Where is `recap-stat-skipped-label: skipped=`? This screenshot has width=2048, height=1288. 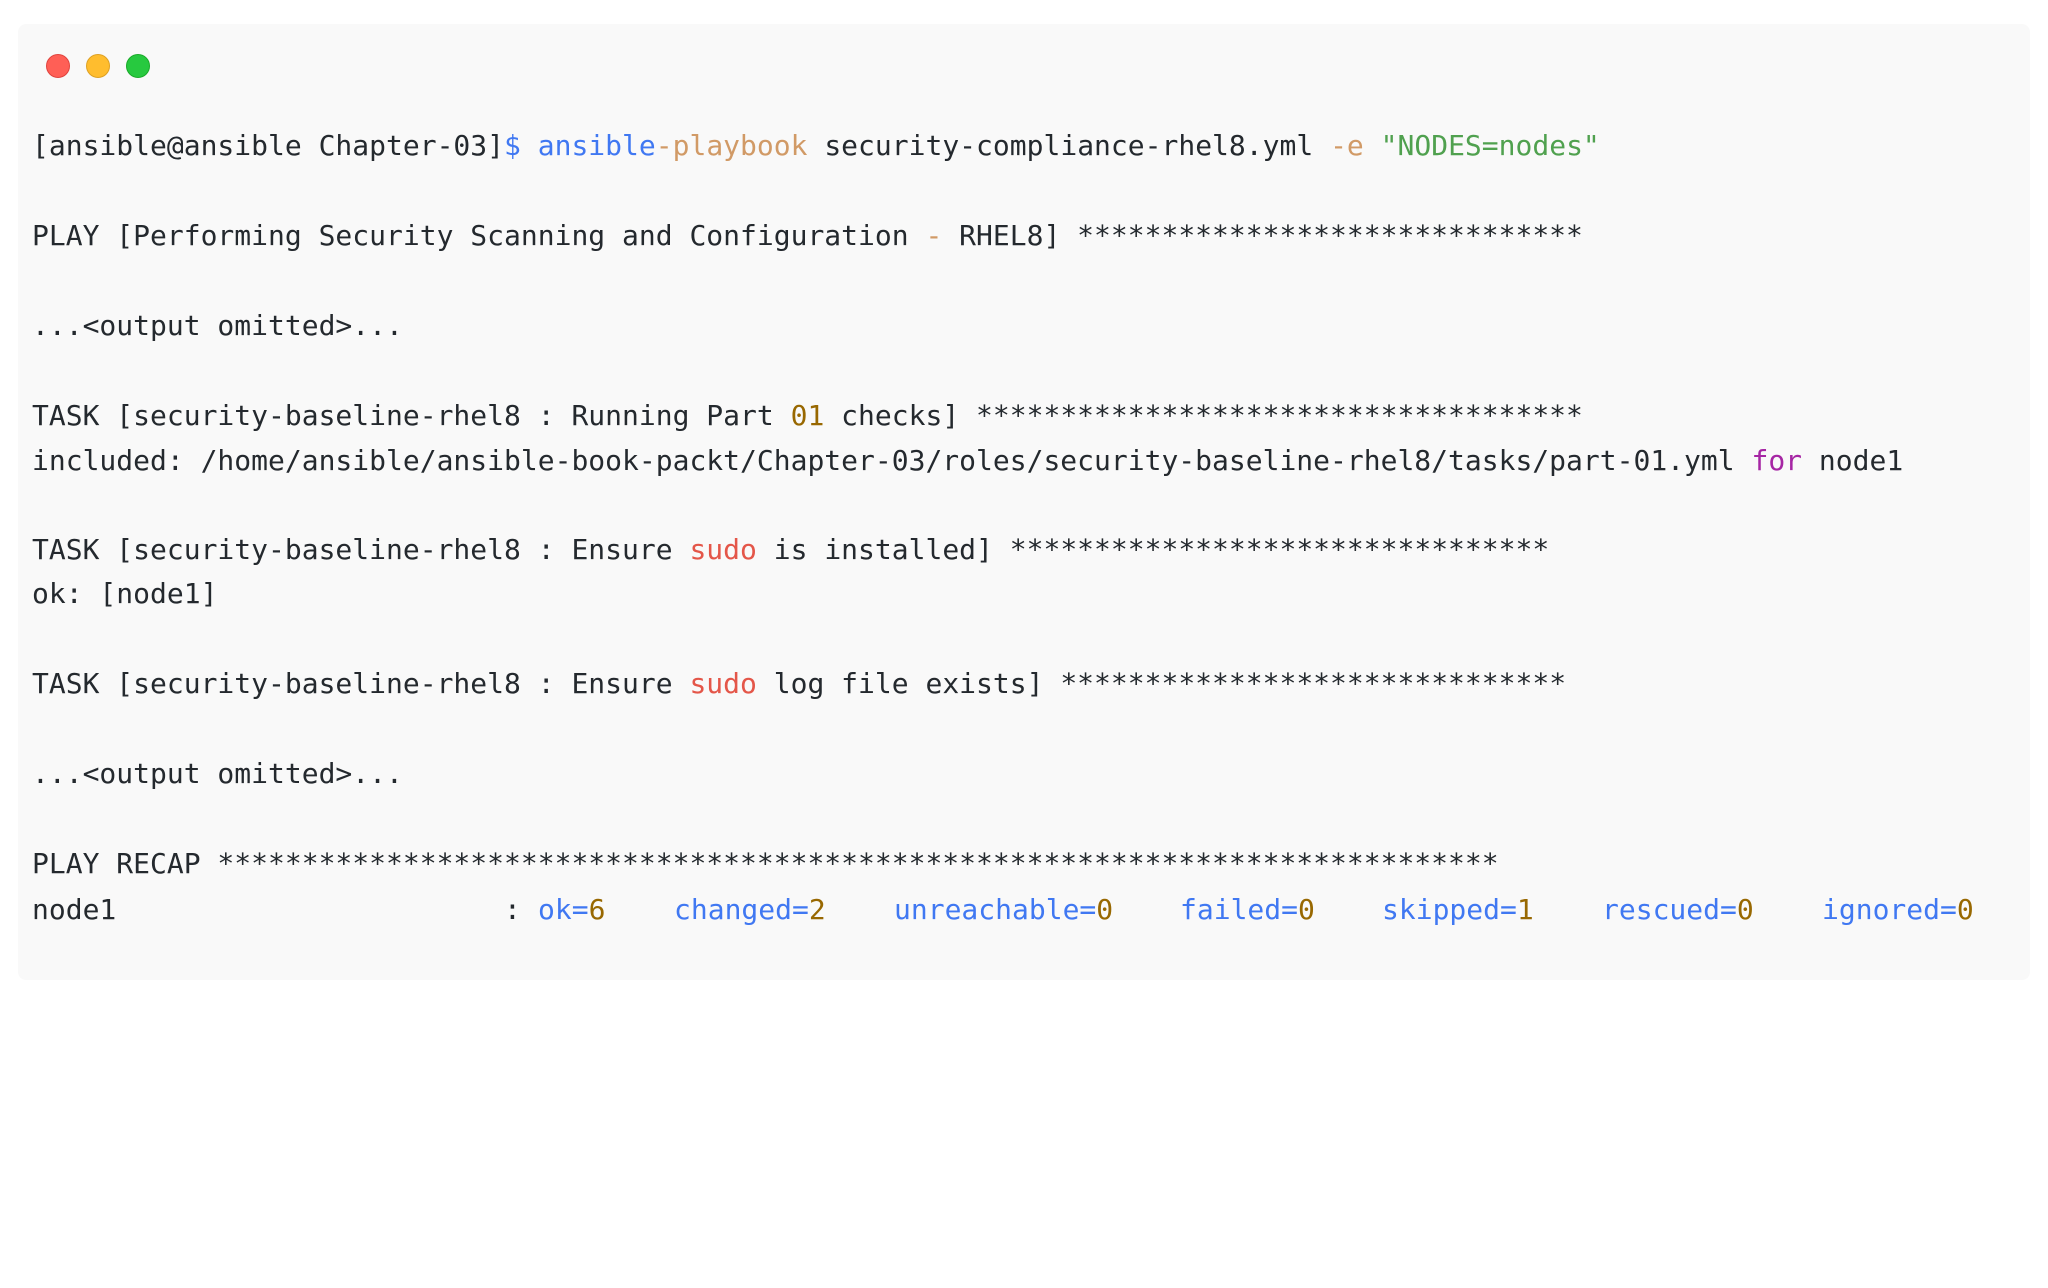 recap-stat-skipped-label: skipped= is located at coordinates (1449, 909).